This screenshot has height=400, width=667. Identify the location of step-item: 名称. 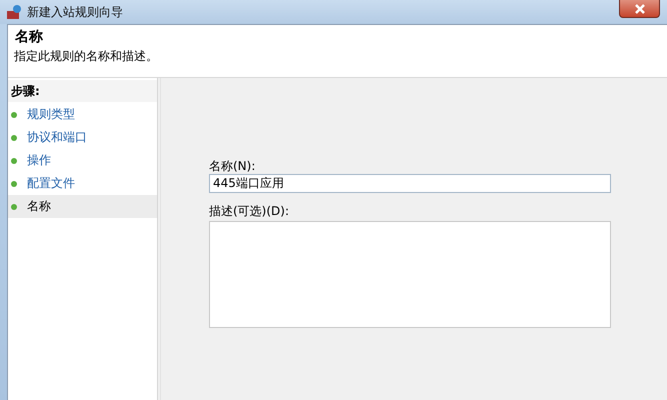
(82, 206).